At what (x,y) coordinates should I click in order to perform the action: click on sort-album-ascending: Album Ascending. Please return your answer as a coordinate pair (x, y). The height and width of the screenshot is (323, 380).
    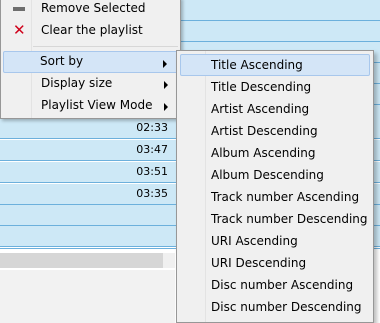
    Looking at the image, I should click on (275, 153).